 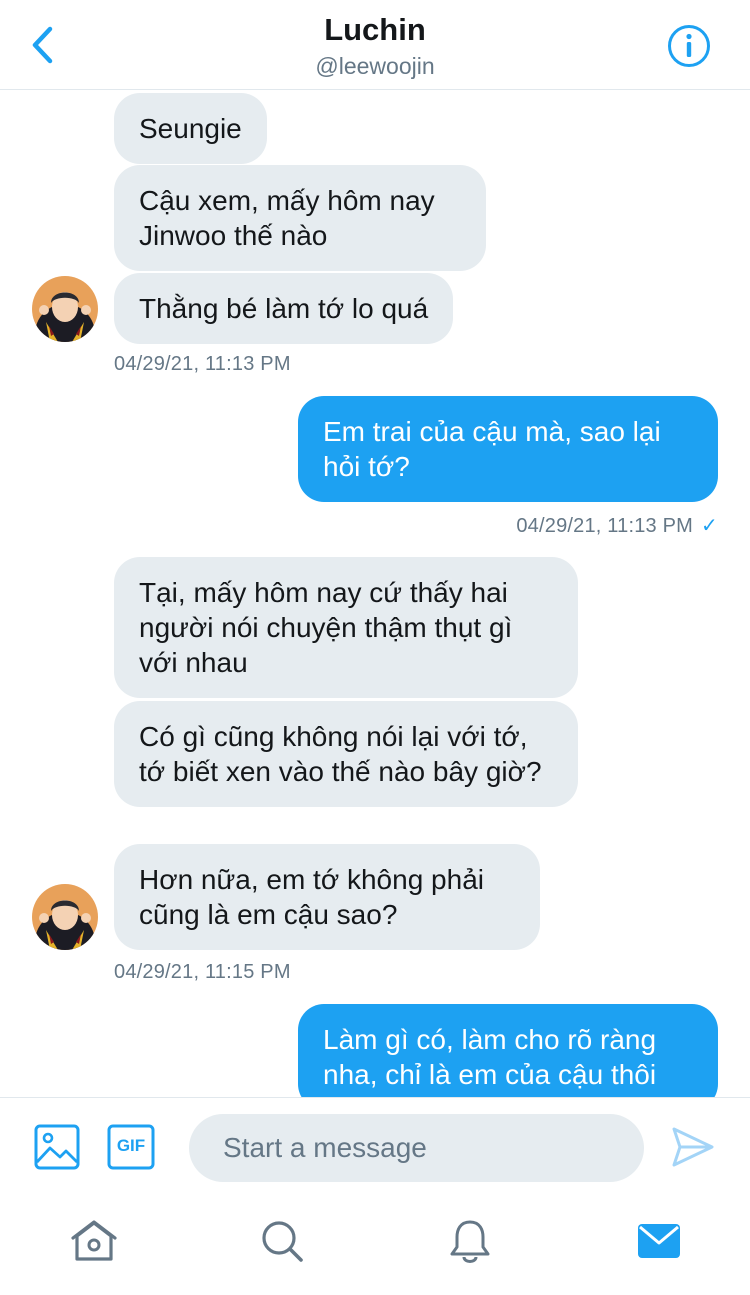 What do you see at coordinates (284, 308) in the screenshot?
I see `message-bubble-incoming: Thằng bé làm tớ lo quá` at bounding box center [284, 308].